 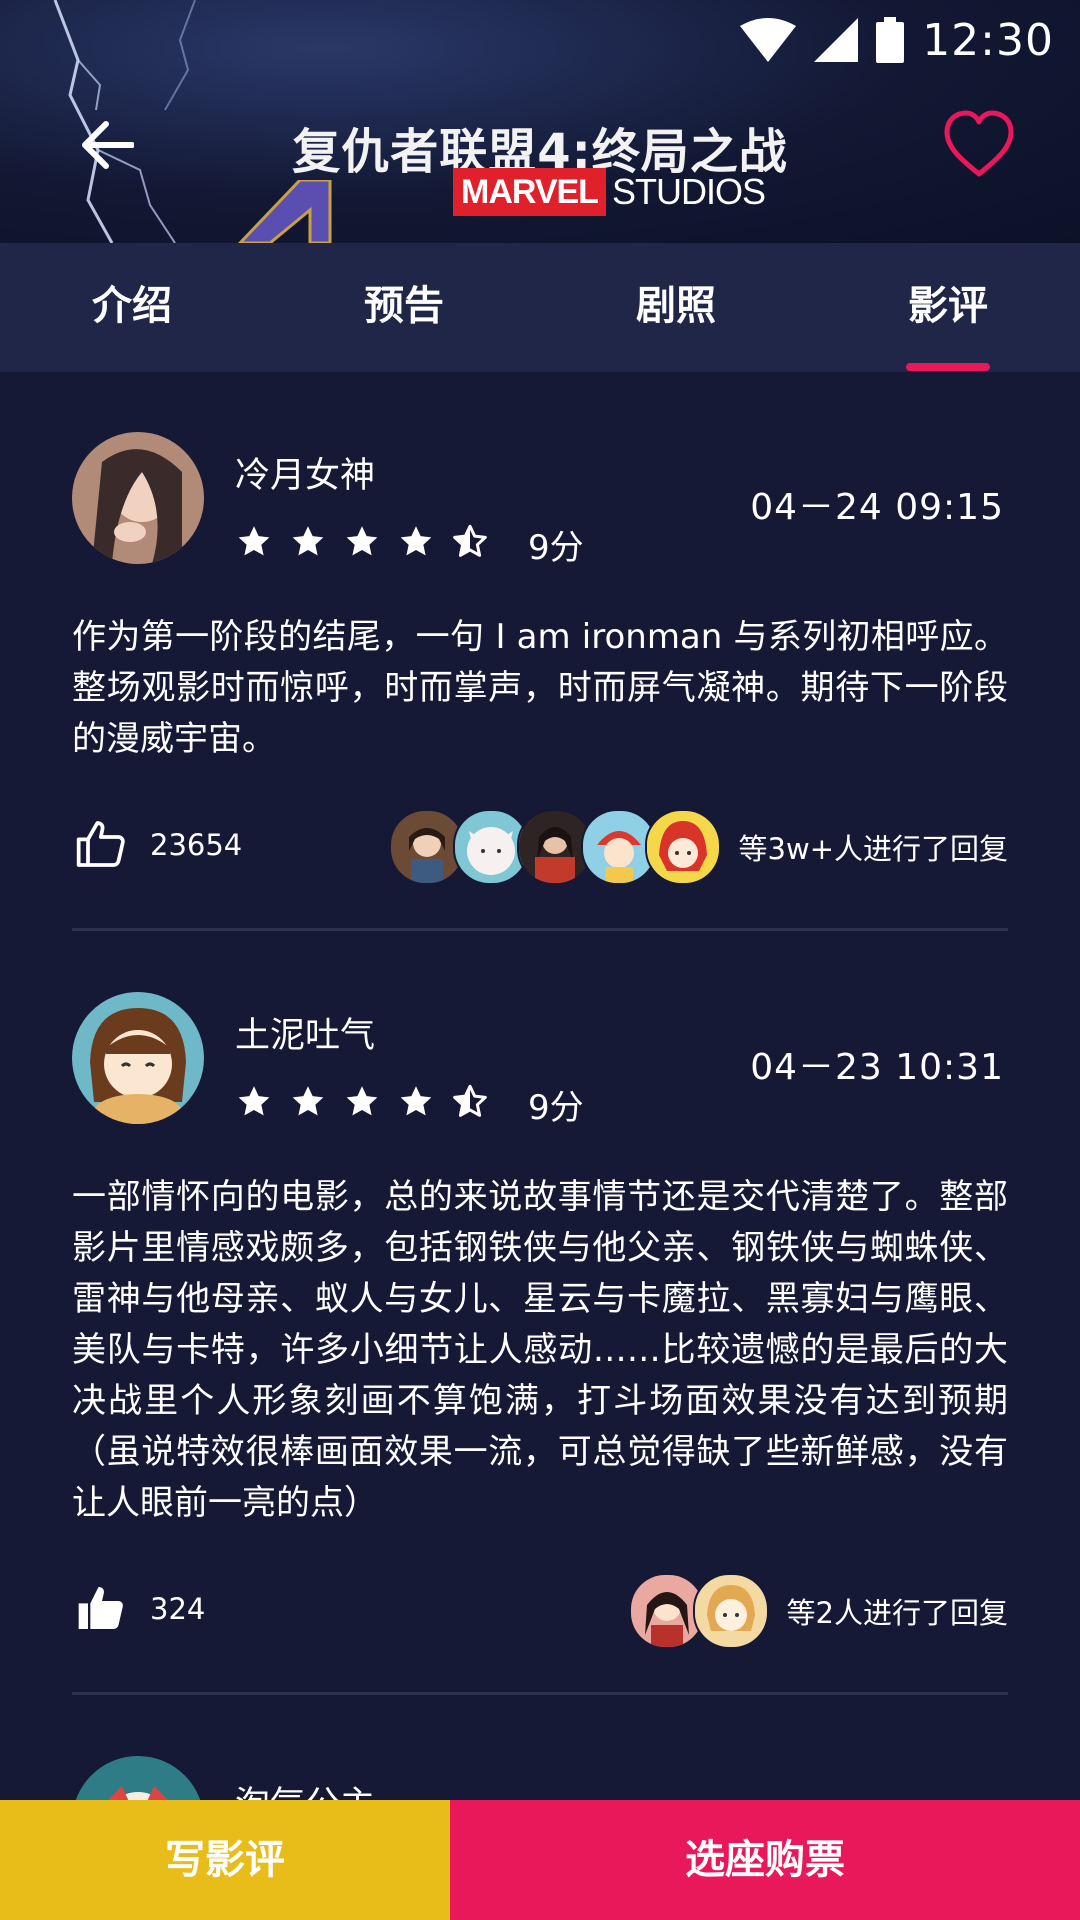 What do you see at coordinates (305, 476) in the screenshot?
I see `review-username: 冷月女神` at bounding box center [305, 476].